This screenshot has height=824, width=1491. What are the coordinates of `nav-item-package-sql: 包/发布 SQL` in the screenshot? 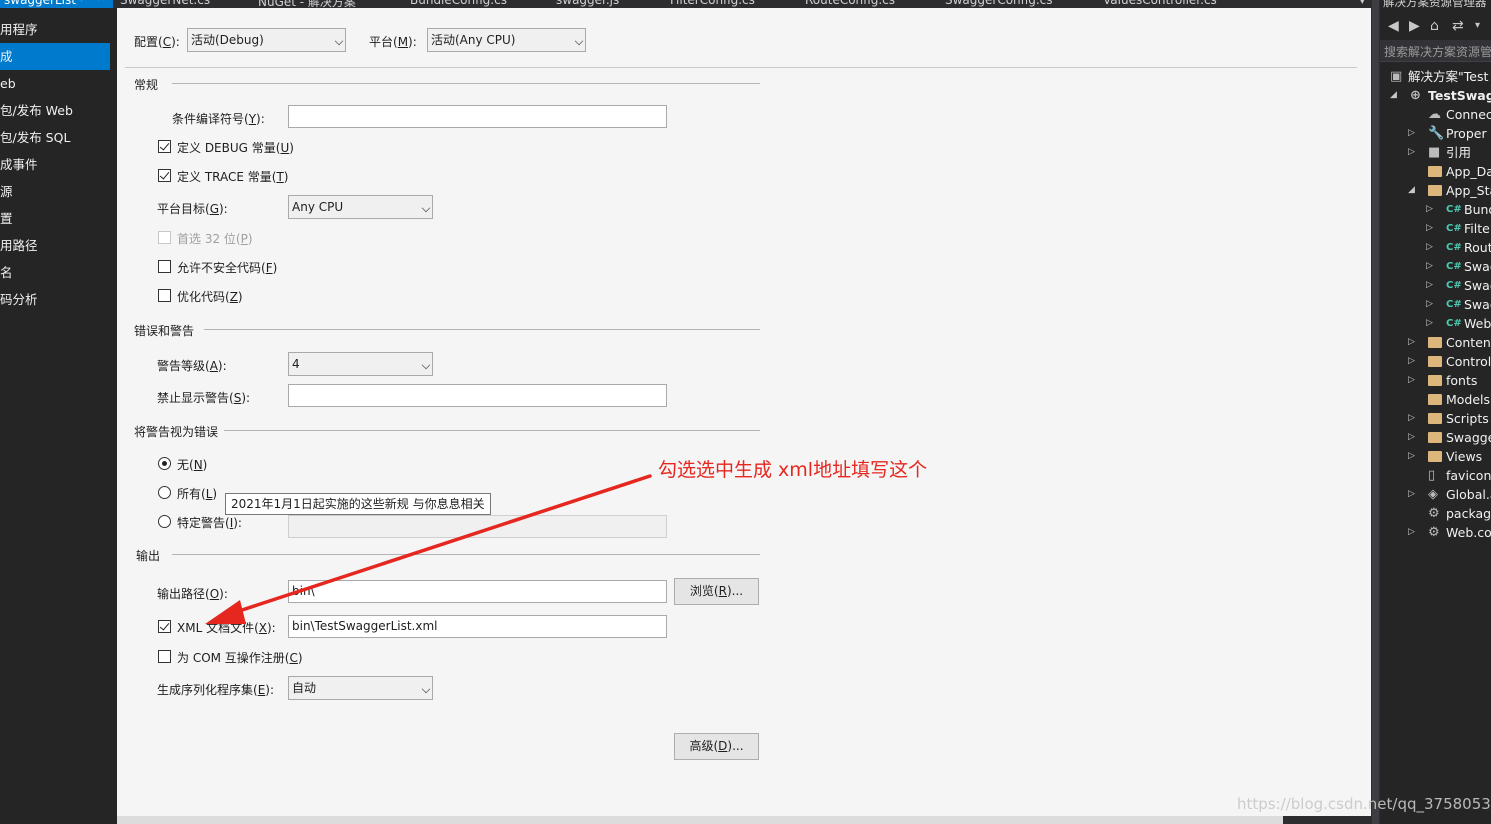 It's located at (58, 137).